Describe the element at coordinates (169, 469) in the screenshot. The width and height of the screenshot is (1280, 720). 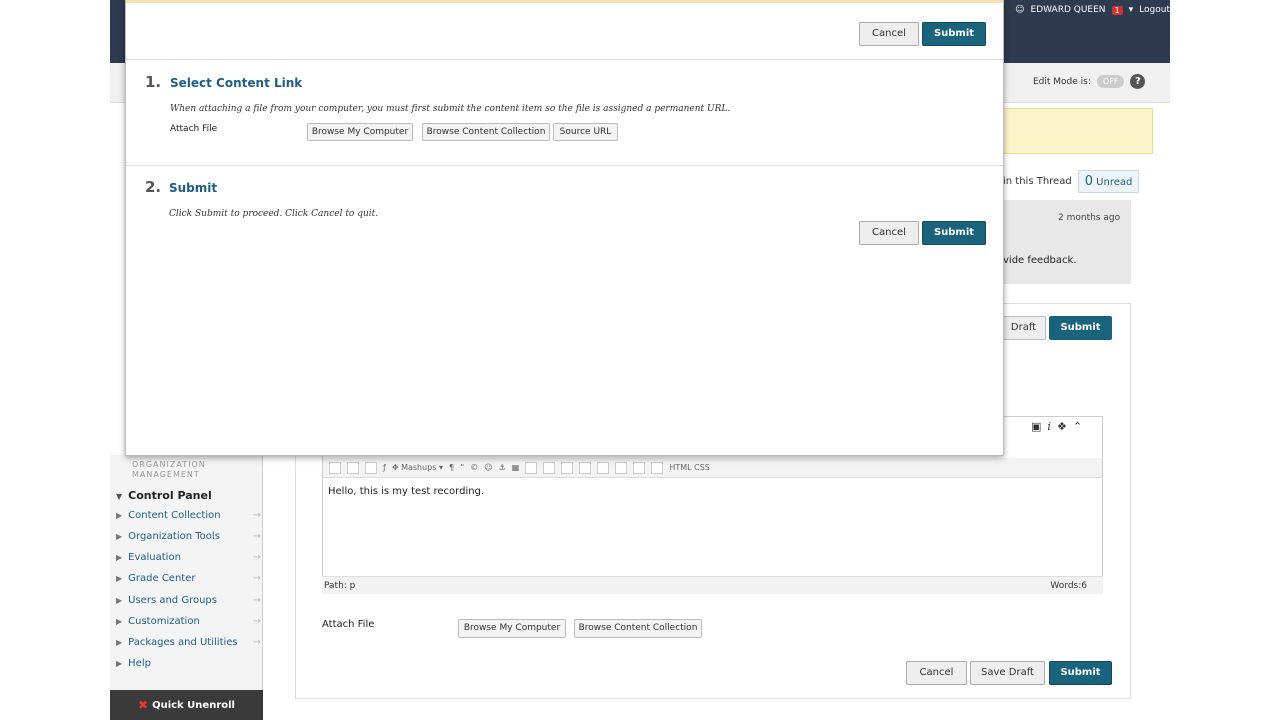
I see `org-management-heading: ORGANIZATION MANAGEMENT` at that location.